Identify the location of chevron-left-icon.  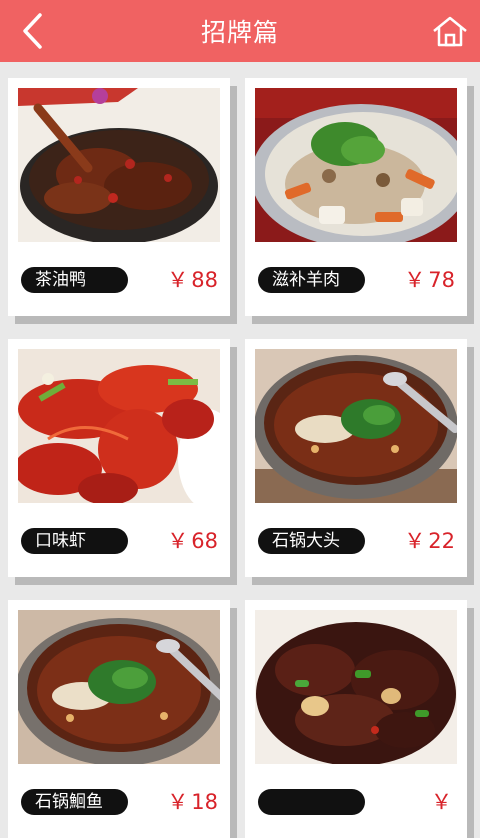
(32, 31).